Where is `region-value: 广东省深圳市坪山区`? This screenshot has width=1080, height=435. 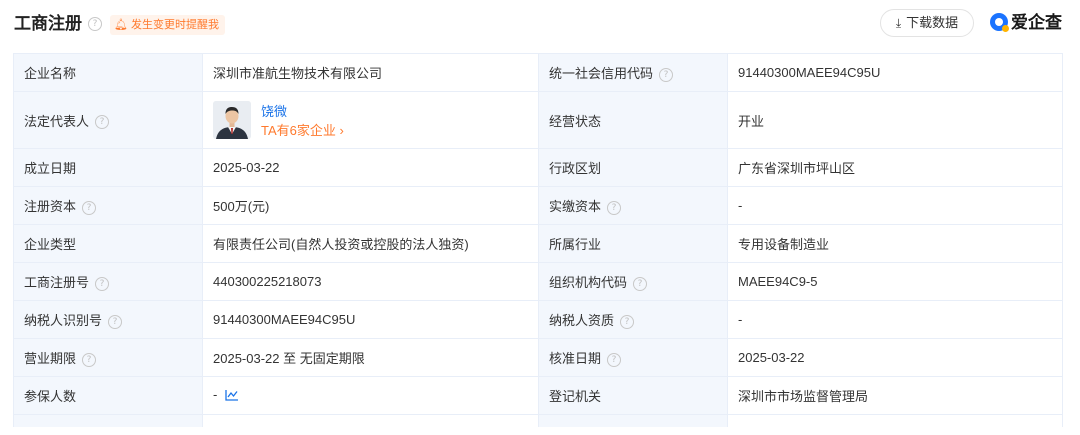 region-value: 广东省深圳市坪山区 is located at coordinates (797, 168).